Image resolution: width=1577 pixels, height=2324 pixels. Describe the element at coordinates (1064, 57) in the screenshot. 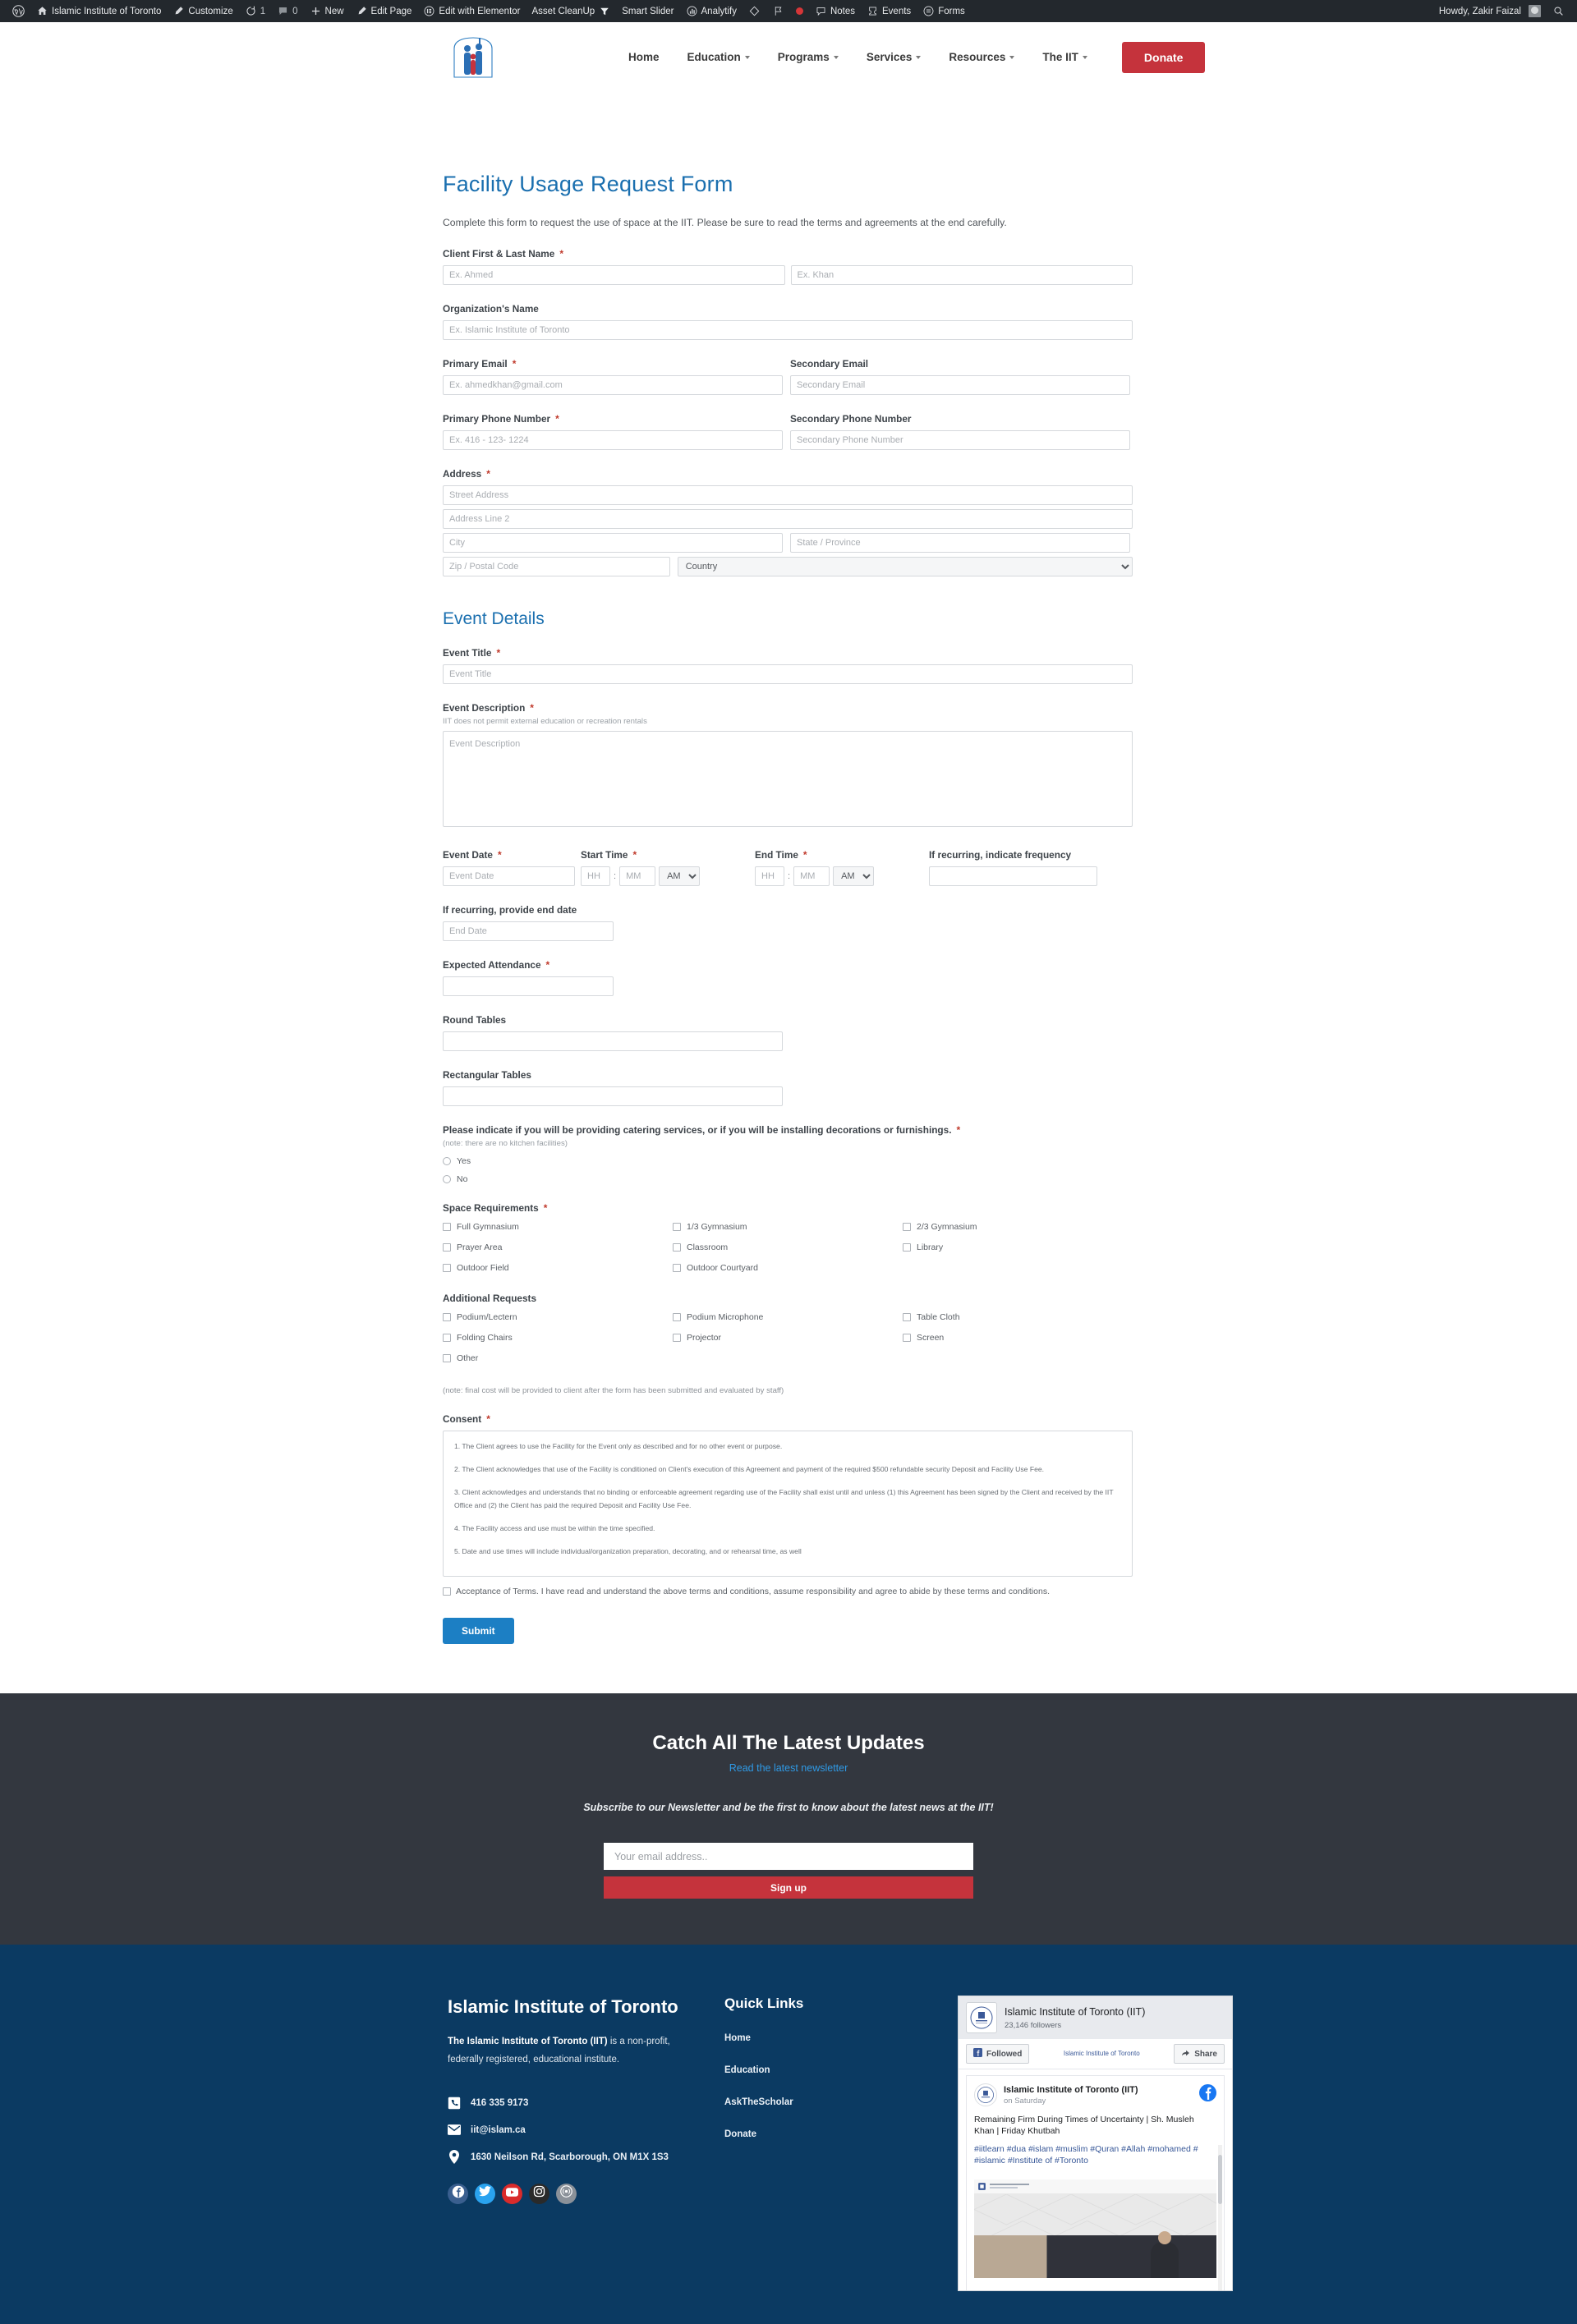

I see `nav-item-the-iit: The IIT` at that location.